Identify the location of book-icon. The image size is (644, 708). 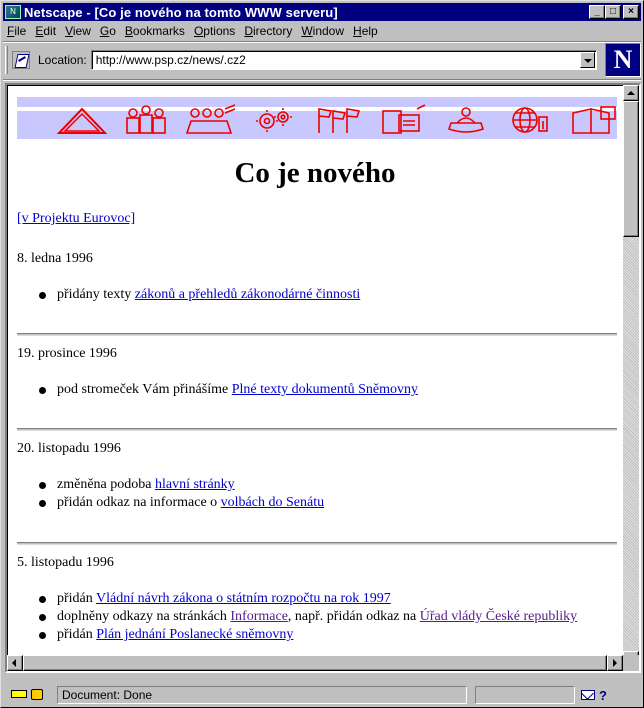
(594, 120).